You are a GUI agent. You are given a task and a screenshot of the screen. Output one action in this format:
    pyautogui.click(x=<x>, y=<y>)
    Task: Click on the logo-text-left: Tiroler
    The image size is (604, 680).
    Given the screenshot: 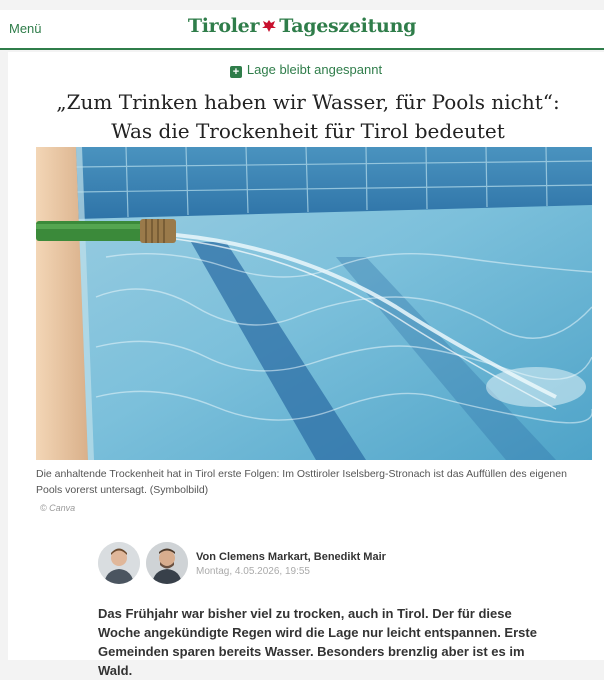 What is the action you would take?
    pyautogui.click(x=223, y=26)
    